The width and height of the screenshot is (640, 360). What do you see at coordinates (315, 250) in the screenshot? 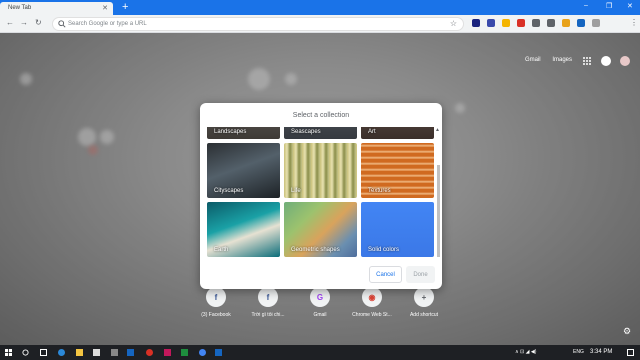
I see `collection-label: Geometric shapes` at bounding box center [315, 250].